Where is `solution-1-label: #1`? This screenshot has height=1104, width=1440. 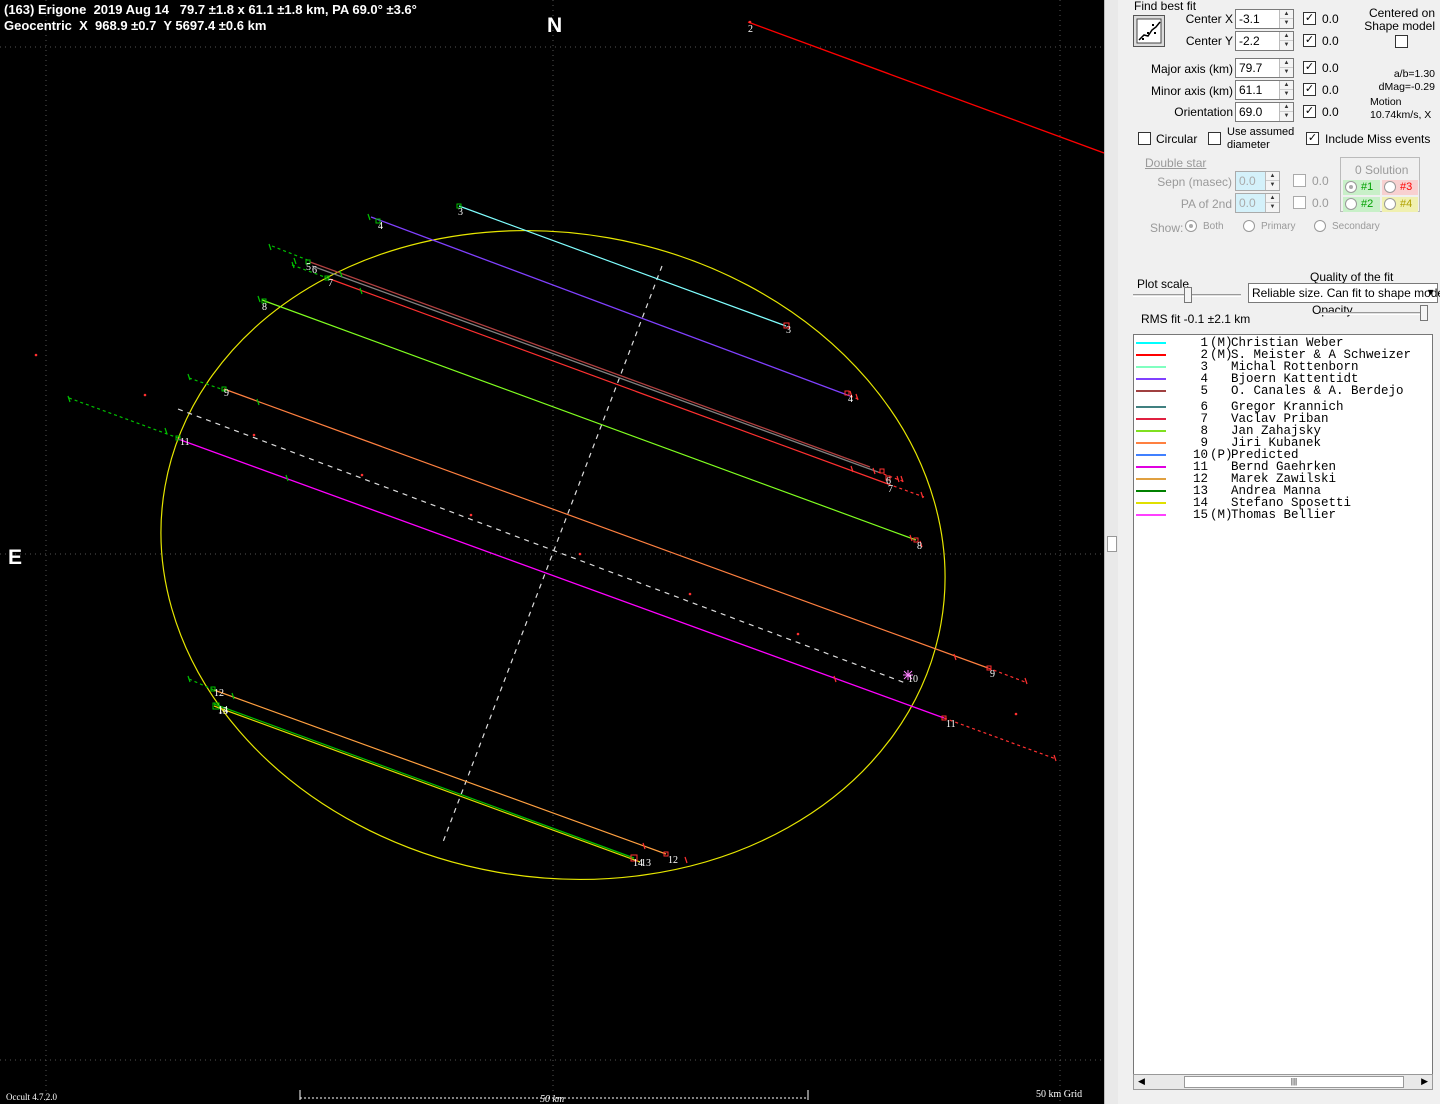
solution-1-label: #1 is located at coordinates (1367, 187).